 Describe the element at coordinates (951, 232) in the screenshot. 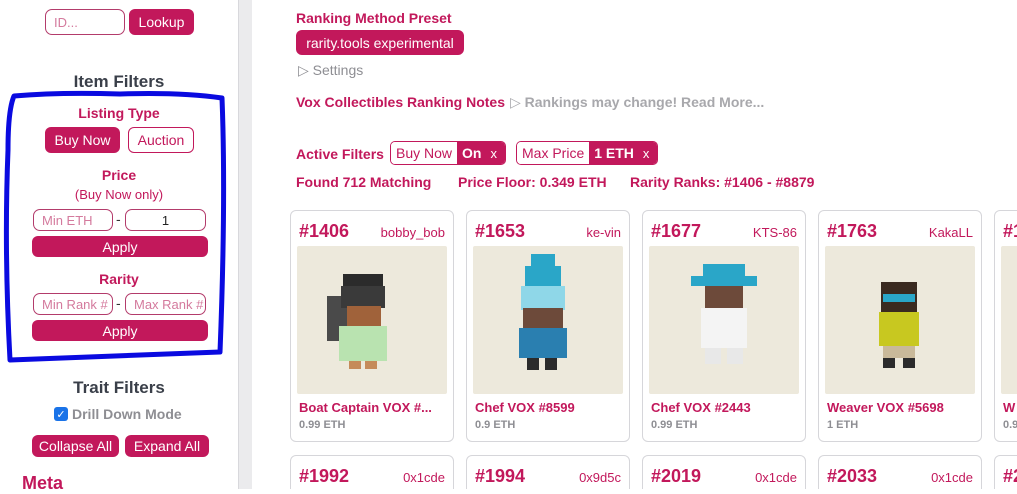

I see `card-owner: KakaLL` at that location.